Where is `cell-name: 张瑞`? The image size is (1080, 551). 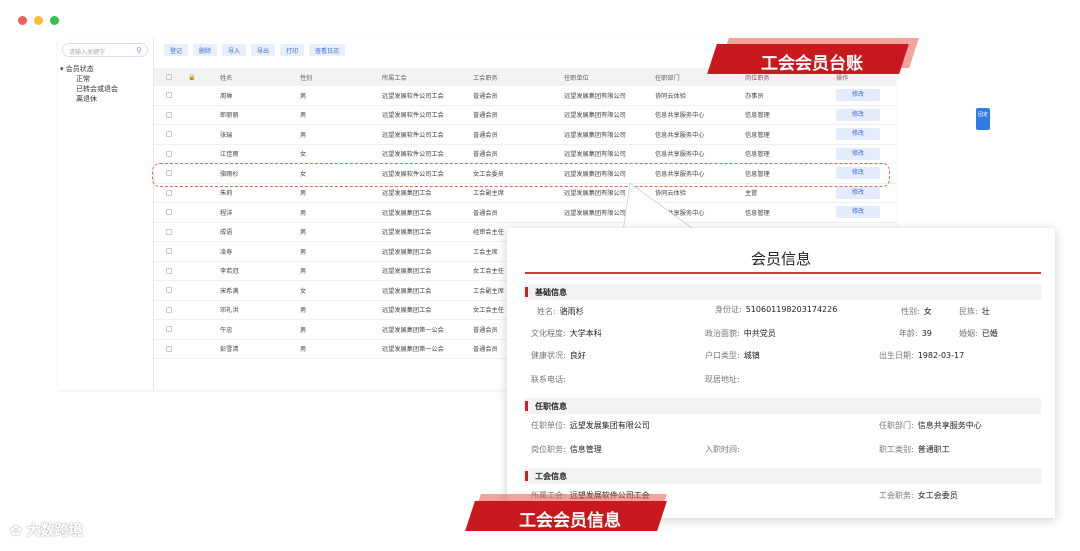 cell-name: 张瑞 is located at coordinates (226, 135).